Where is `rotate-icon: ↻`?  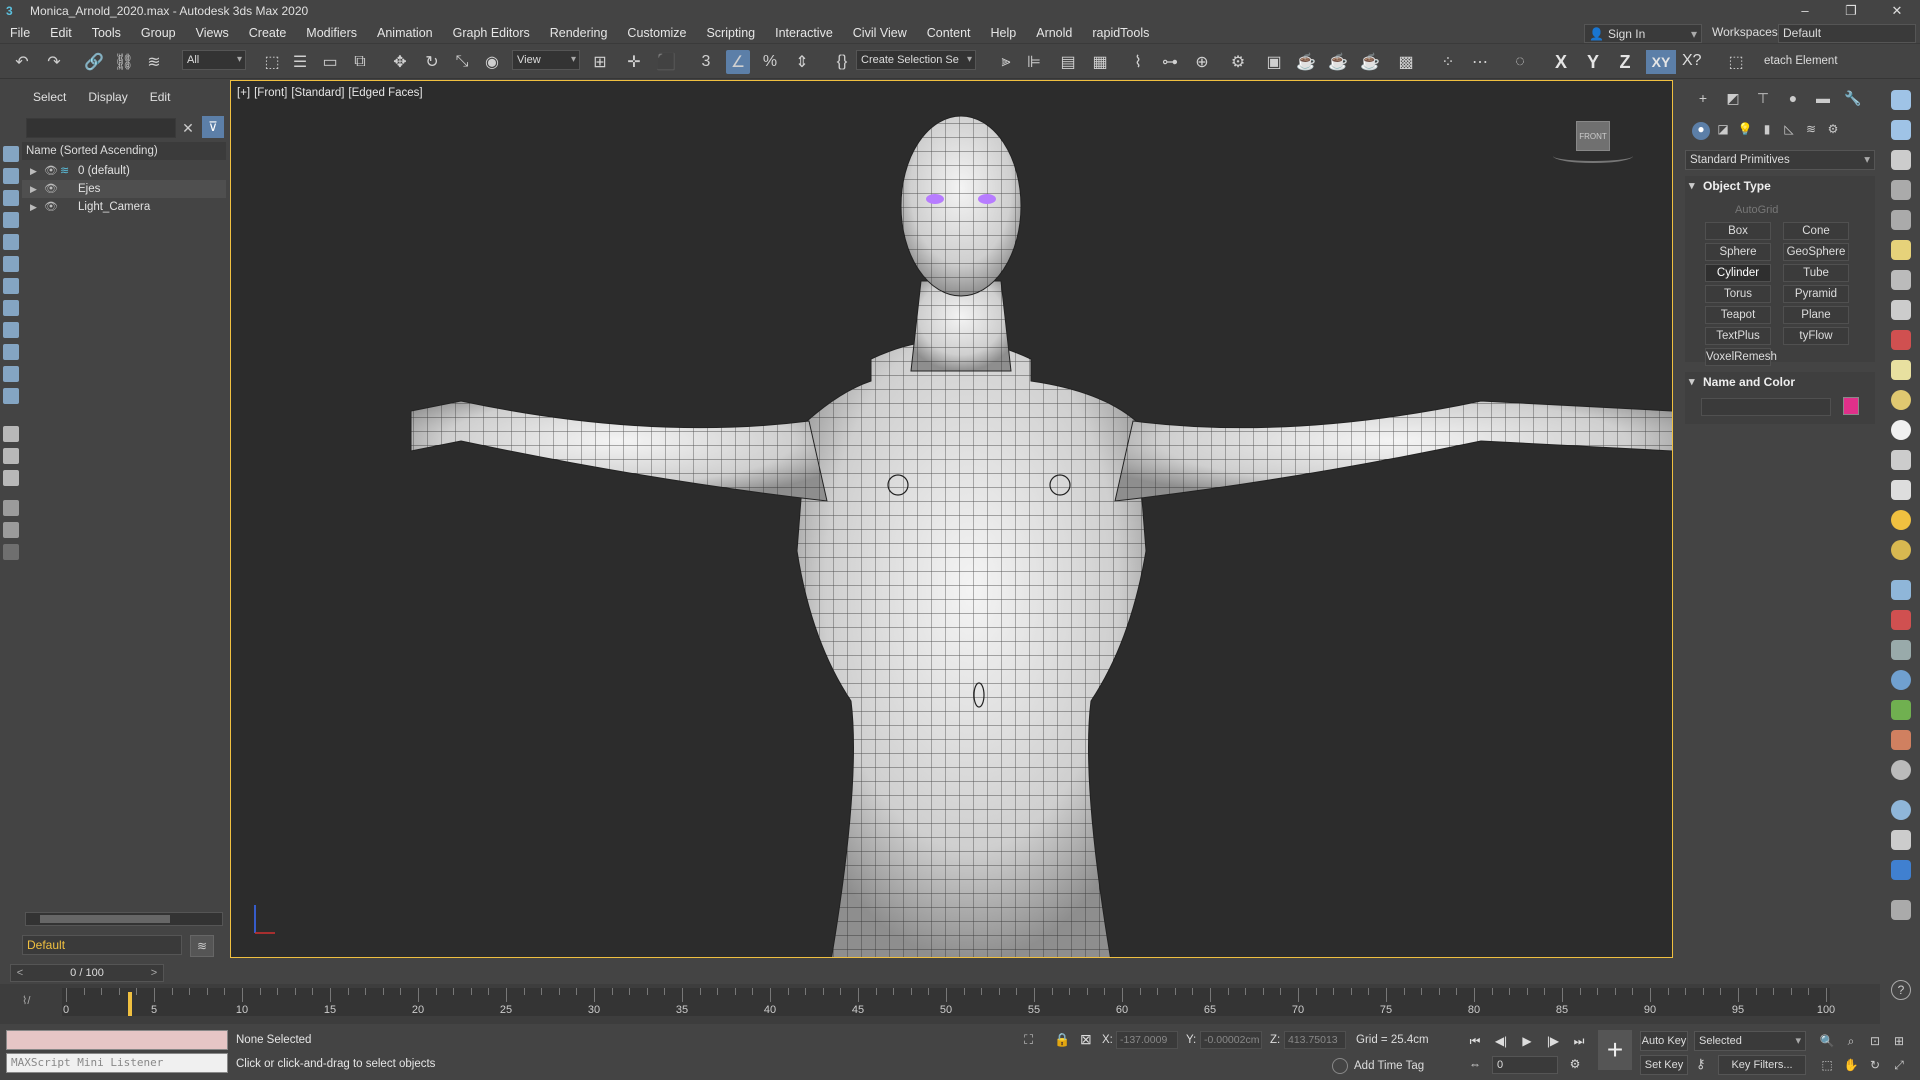 rotate-icon: ↻ is located at coordinates (432, 62).